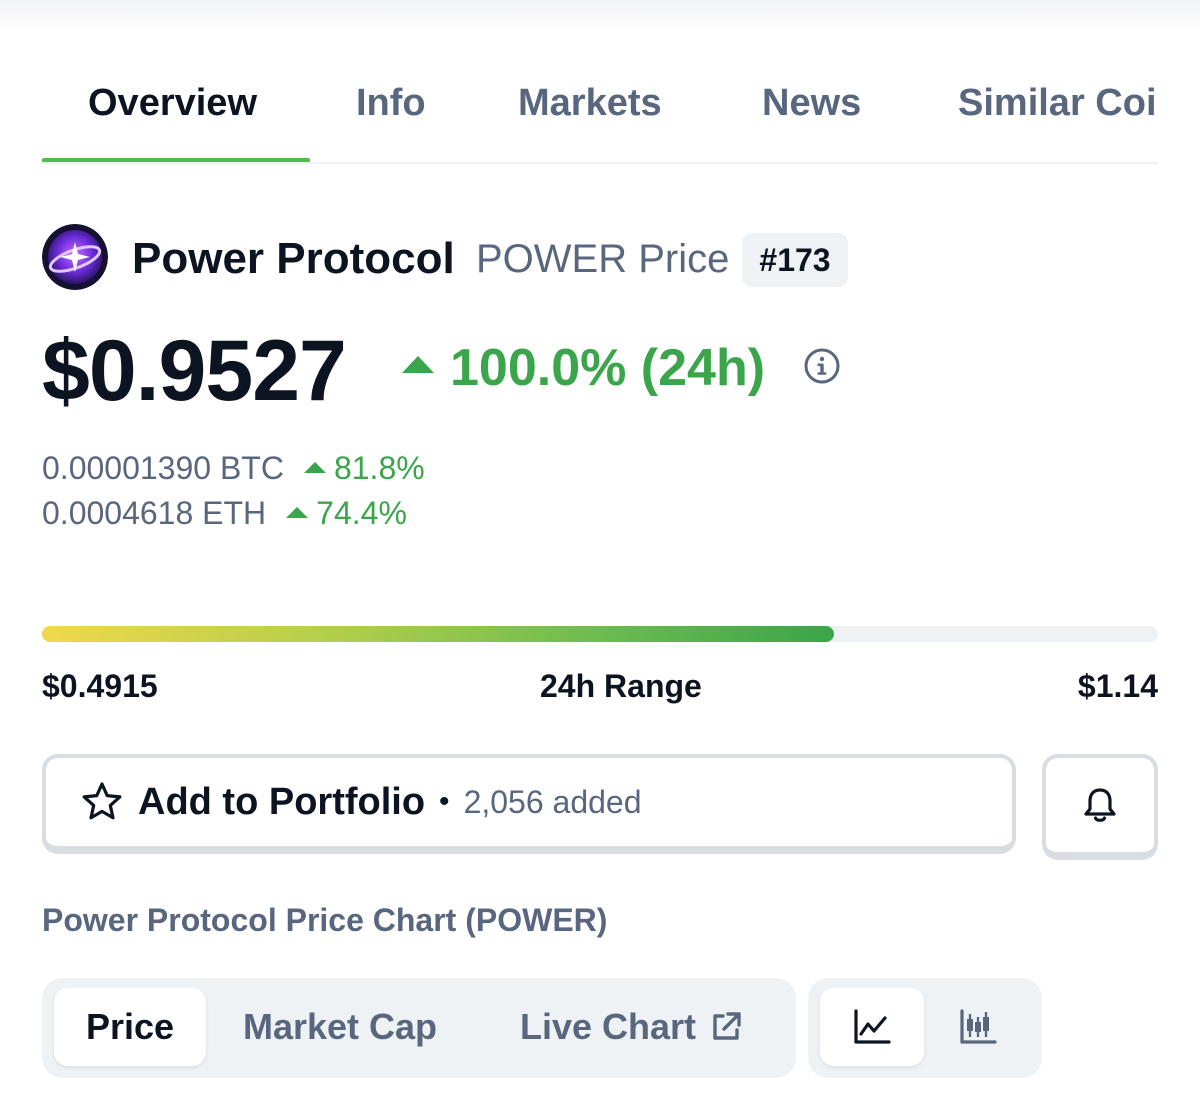 The image size is (1200, 1107). Describe the element at coordinates (727, 1026) in the screenshot. I see `external-link-icon` at that location.